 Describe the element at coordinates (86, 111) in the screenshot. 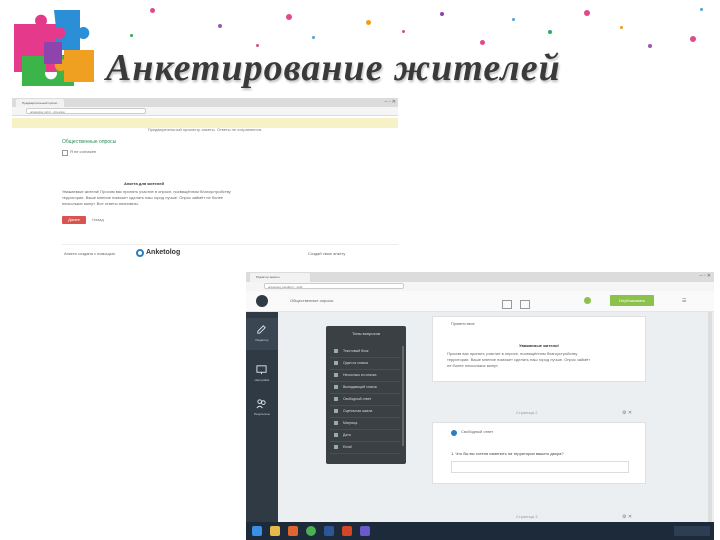

I see `url-field: anketolog.ru/rs/…/preview` at that location.